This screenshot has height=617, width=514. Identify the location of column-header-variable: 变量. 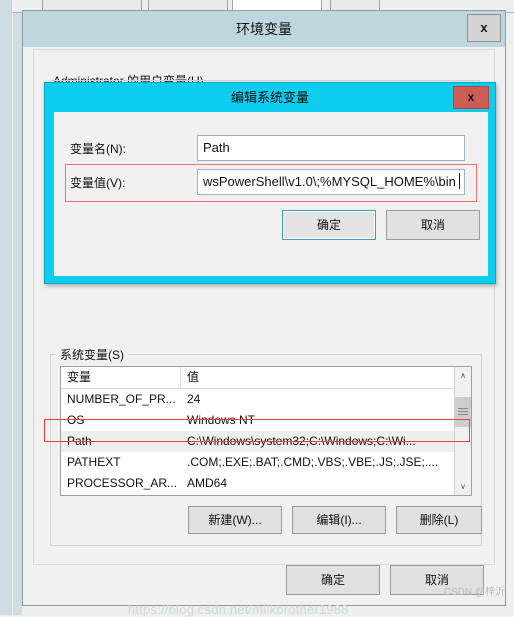
(121, 377).